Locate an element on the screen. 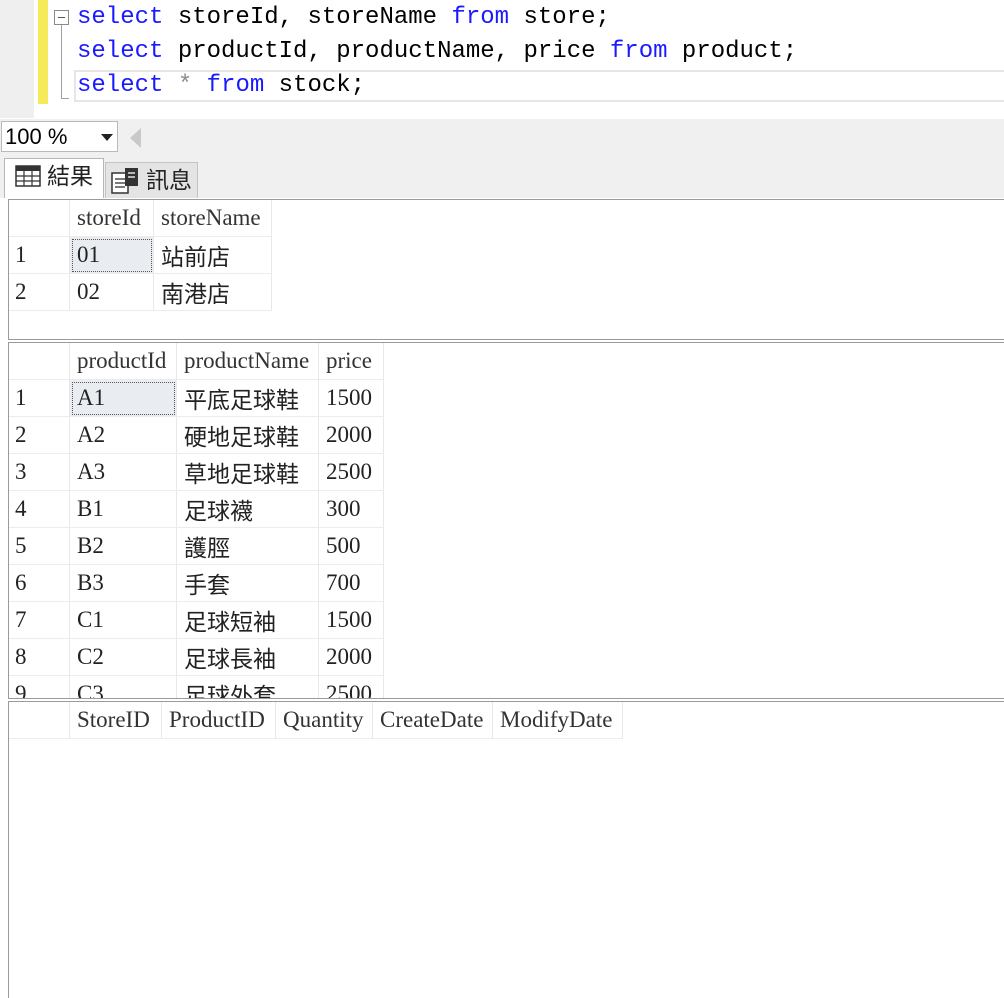 This screenshot has height=998, width=1004. column-header: StoreID is located at coordinates (115, 720).